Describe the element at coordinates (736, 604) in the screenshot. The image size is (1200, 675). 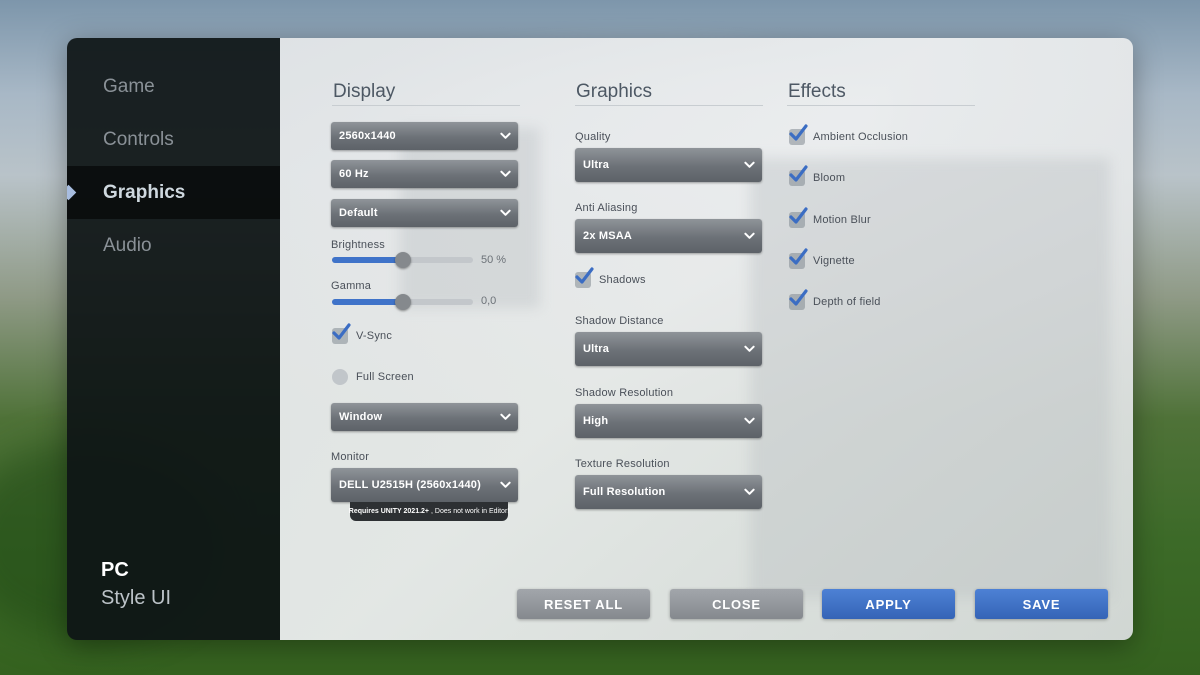
I see `close-button: CLOSE` at that location.